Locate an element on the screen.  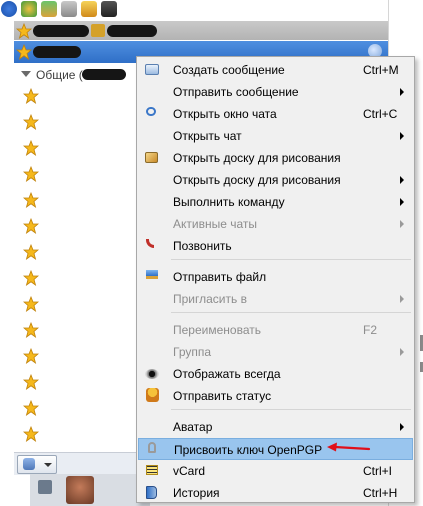
alert-icon is located at coordinates (89, 9).